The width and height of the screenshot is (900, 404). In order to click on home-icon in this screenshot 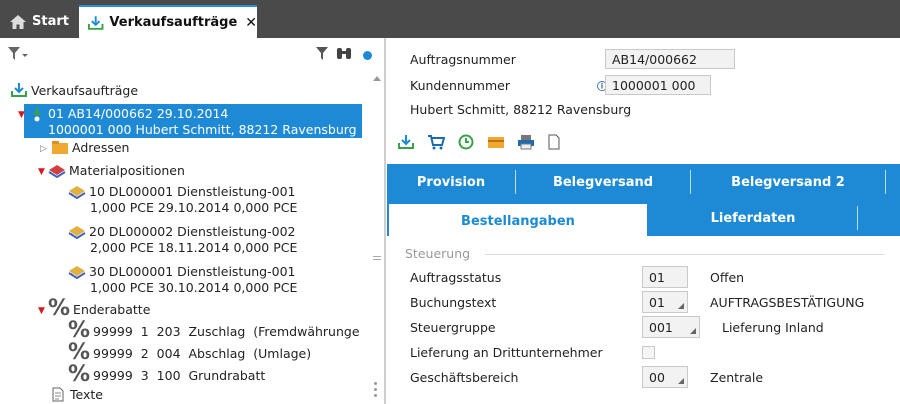, I will do `click(18, 21)`.